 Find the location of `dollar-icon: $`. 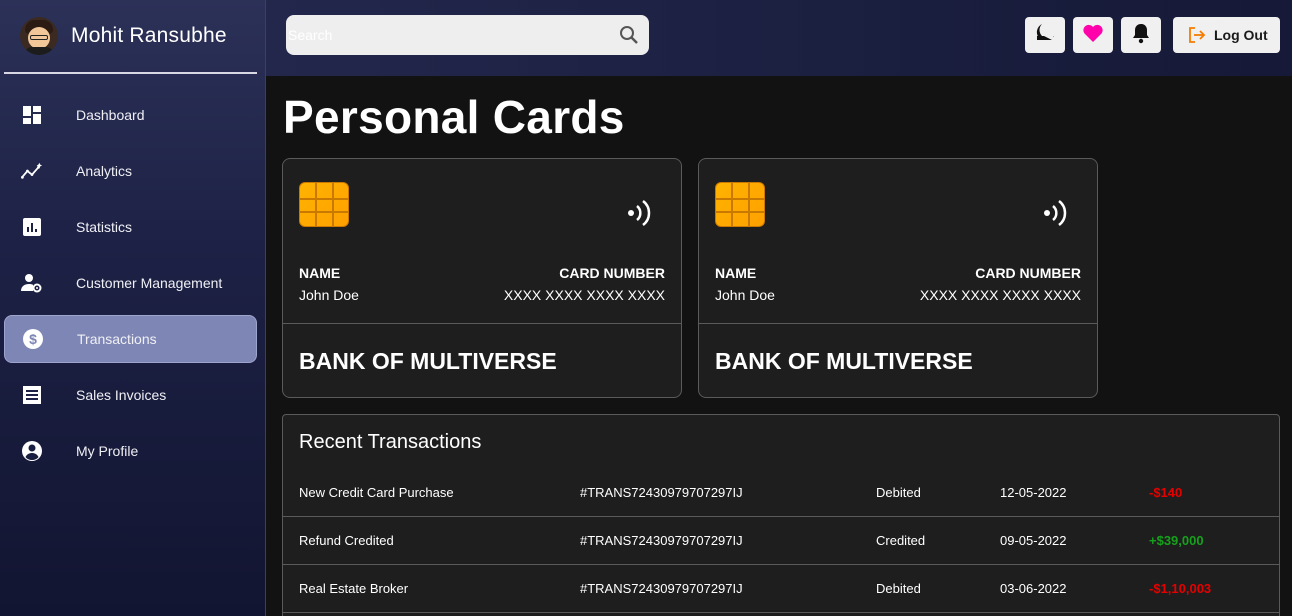

dollar-icon: $ is located at coordinates (33, 339).